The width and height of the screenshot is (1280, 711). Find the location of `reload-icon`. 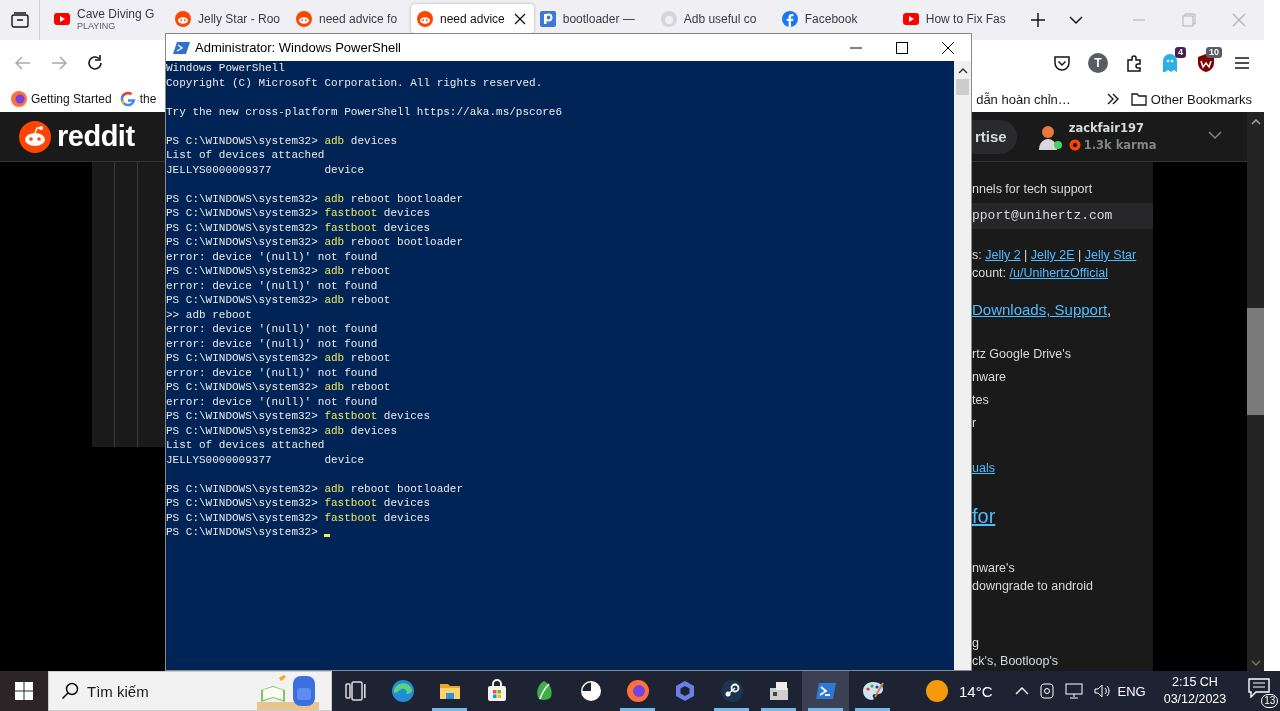

reload-icon is located at coordinates (95, 63).